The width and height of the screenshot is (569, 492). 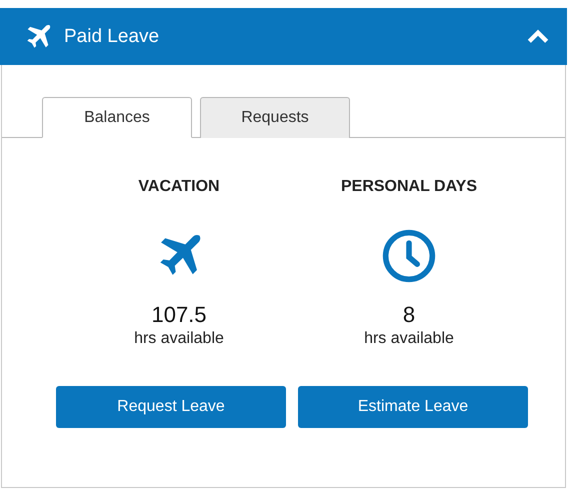 I want to click on balance-value: 8, so click(x=409, y=315).